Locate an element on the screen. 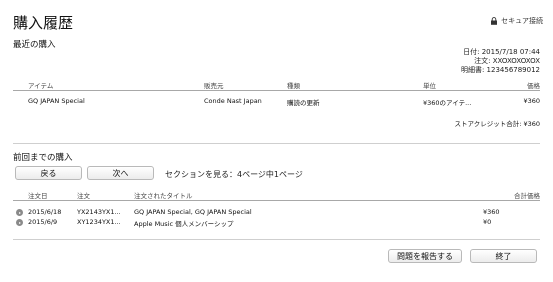 Image resolution: width=553 pixels, height=282 pixels. store-credit-total: ストアクレジット合計: ¥360 is located at coordinates (497, 124).